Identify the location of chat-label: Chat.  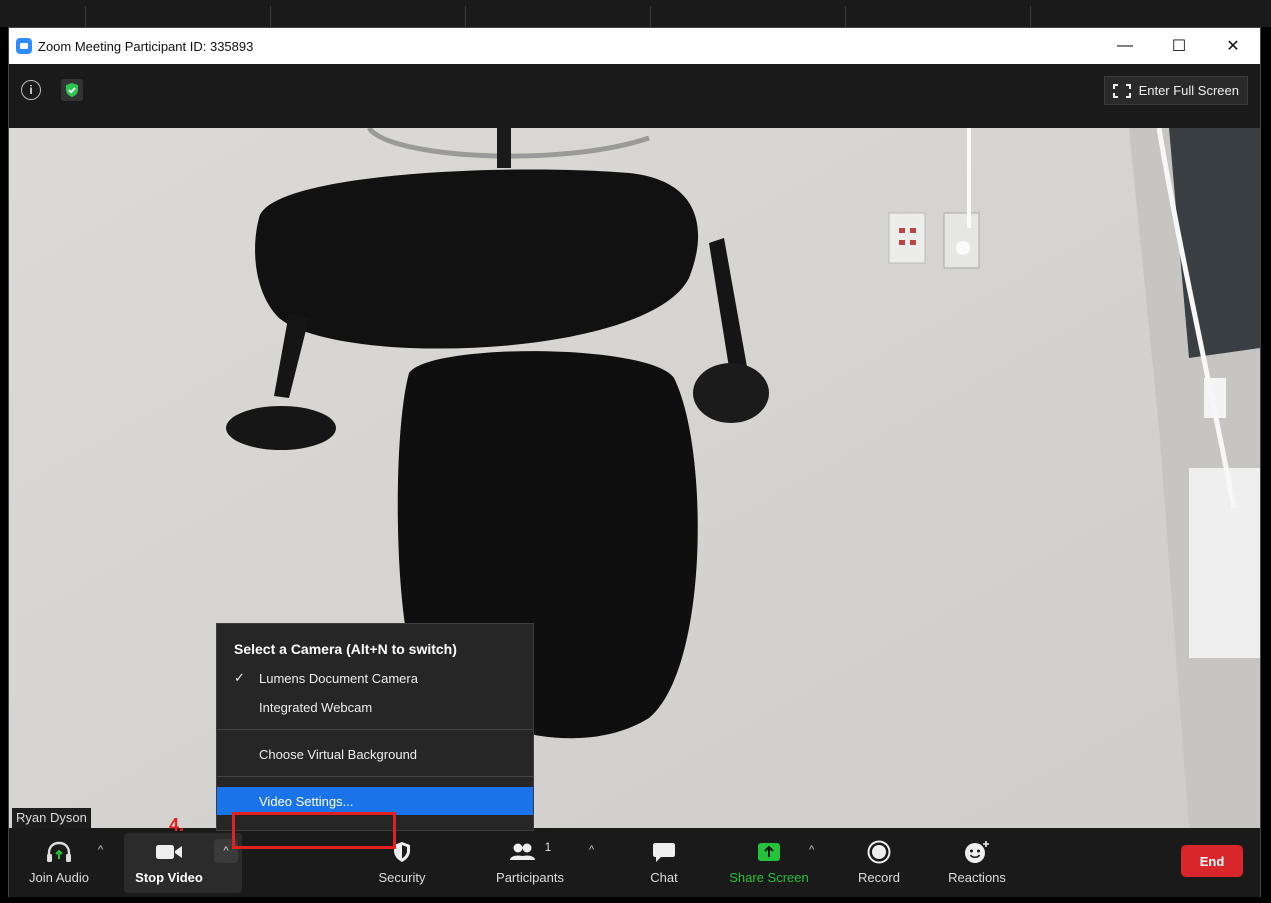
(664, 877).